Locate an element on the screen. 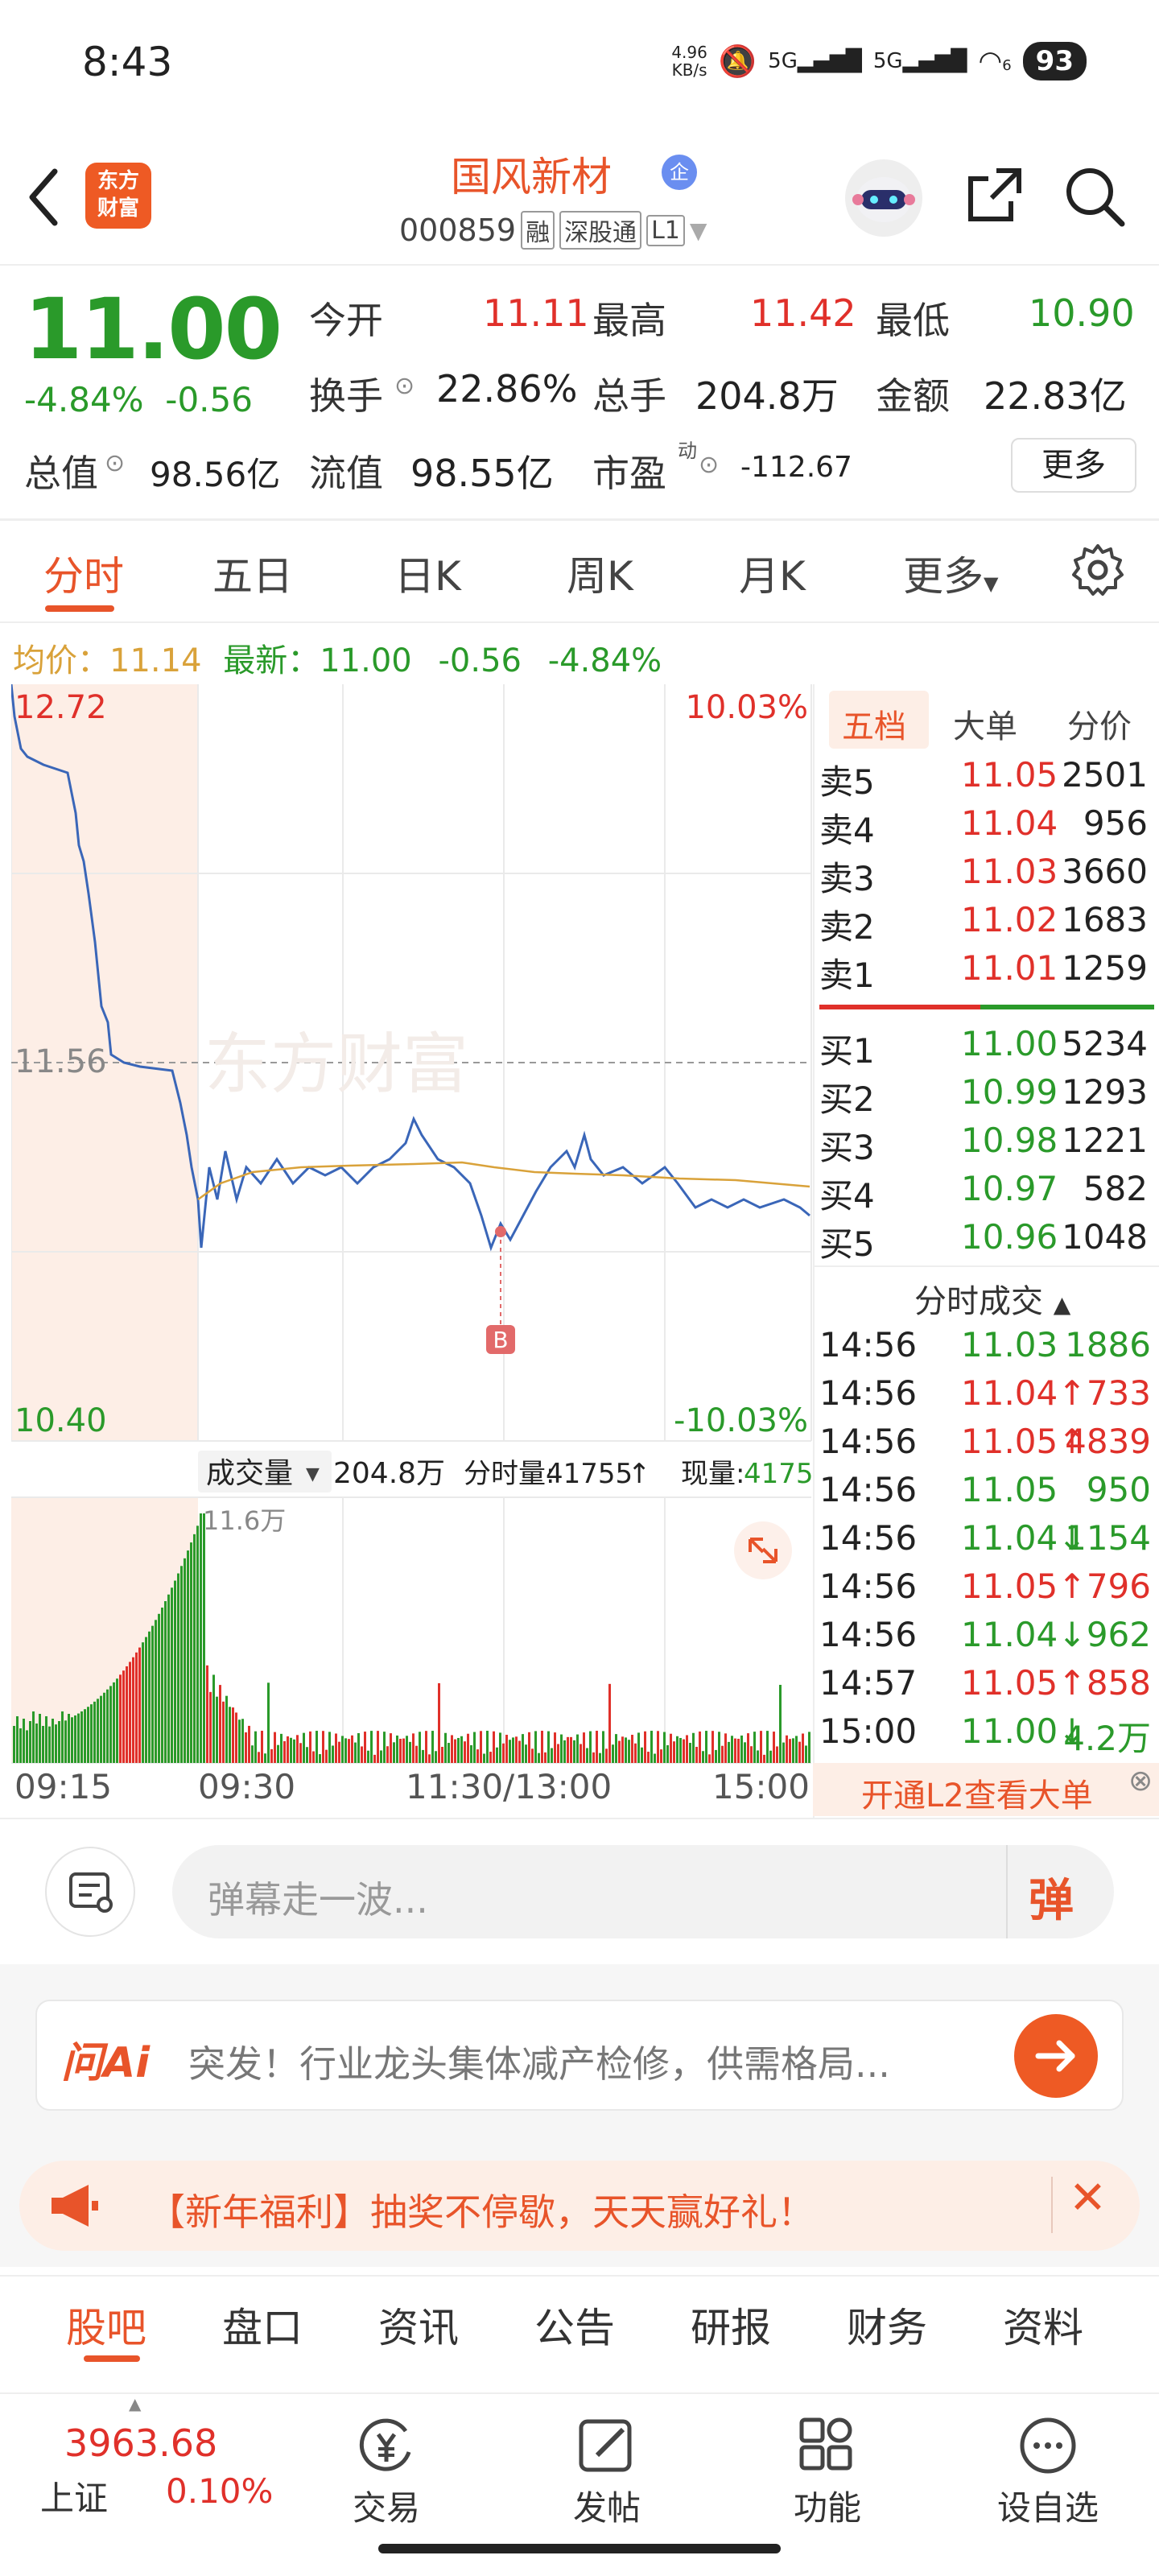 This screenshot has width=1159, height=2576. subtab-pankou: 盘口 is located at coordinates (262, 2325).